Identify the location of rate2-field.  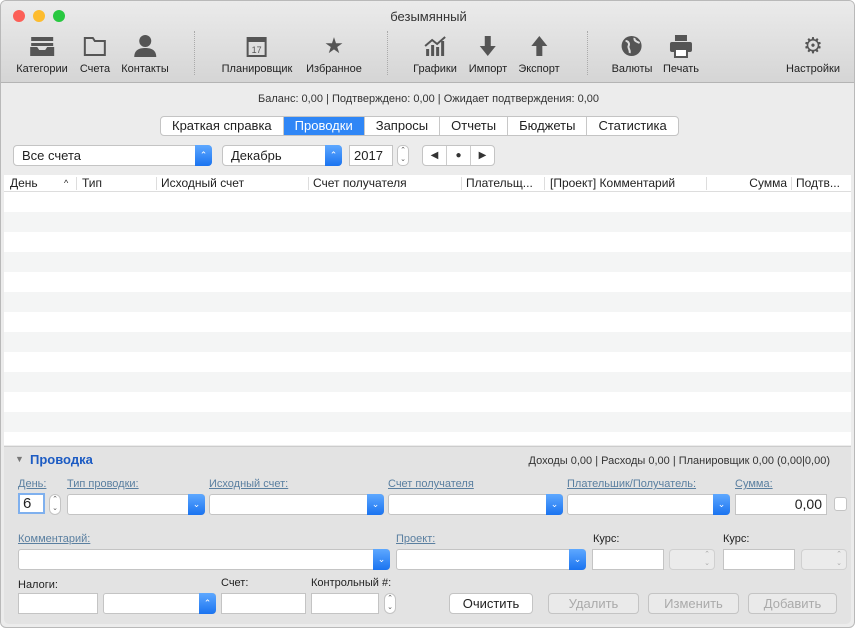
(759, 559).